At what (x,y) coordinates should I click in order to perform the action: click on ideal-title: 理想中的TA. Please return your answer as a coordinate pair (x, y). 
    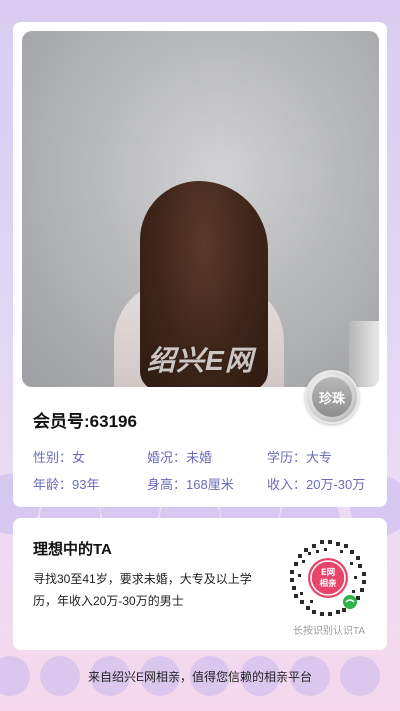
    Looking at the image, I should click on (72, 549).